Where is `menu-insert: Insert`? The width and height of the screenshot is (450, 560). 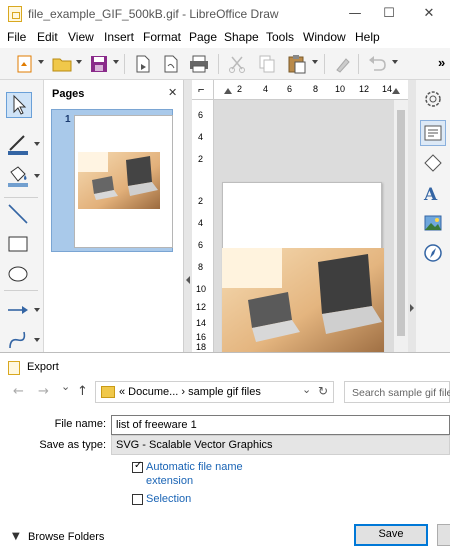
menu-insert: Insert is located at coordinates (119, 37).